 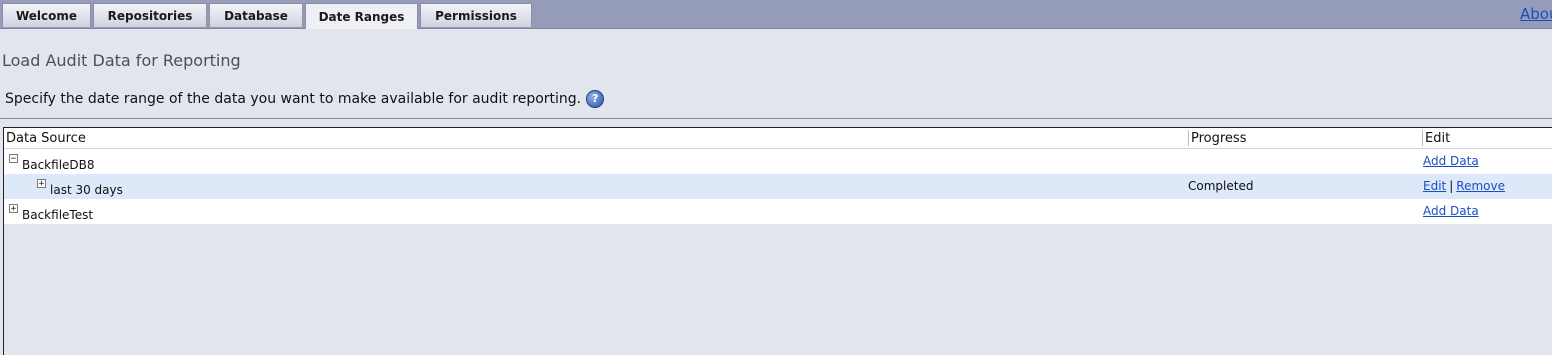 What do you see at coordinates (361, 16) in the screenshot?
I see `tab-date-ranges: Date Ranges` at bounding box center [361, 16].